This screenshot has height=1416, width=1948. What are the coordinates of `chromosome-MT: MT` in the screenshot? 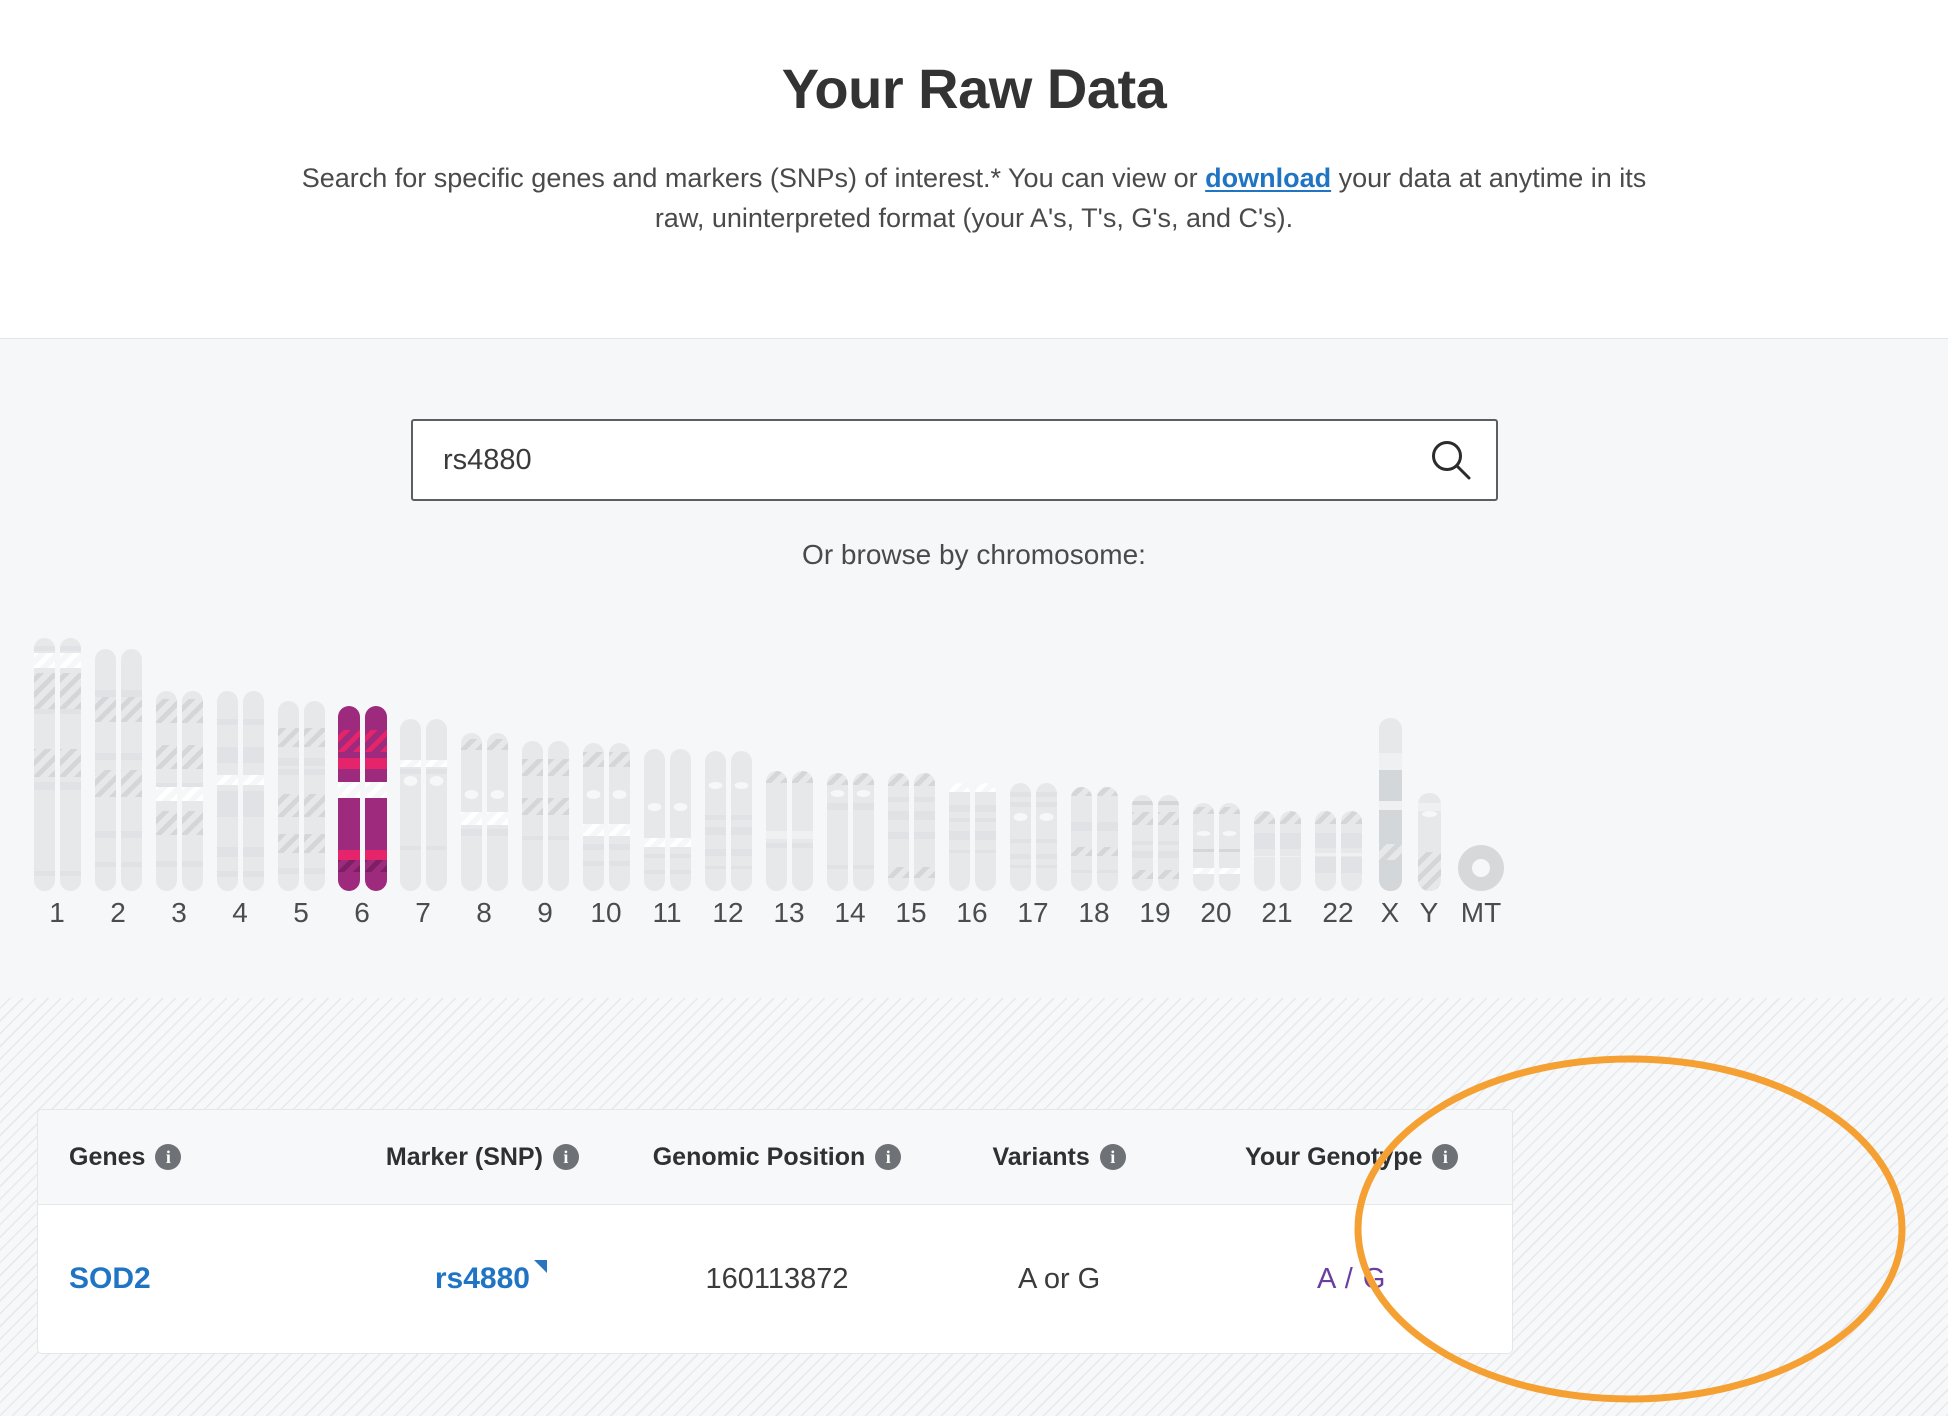 It's located at (1481, 764).